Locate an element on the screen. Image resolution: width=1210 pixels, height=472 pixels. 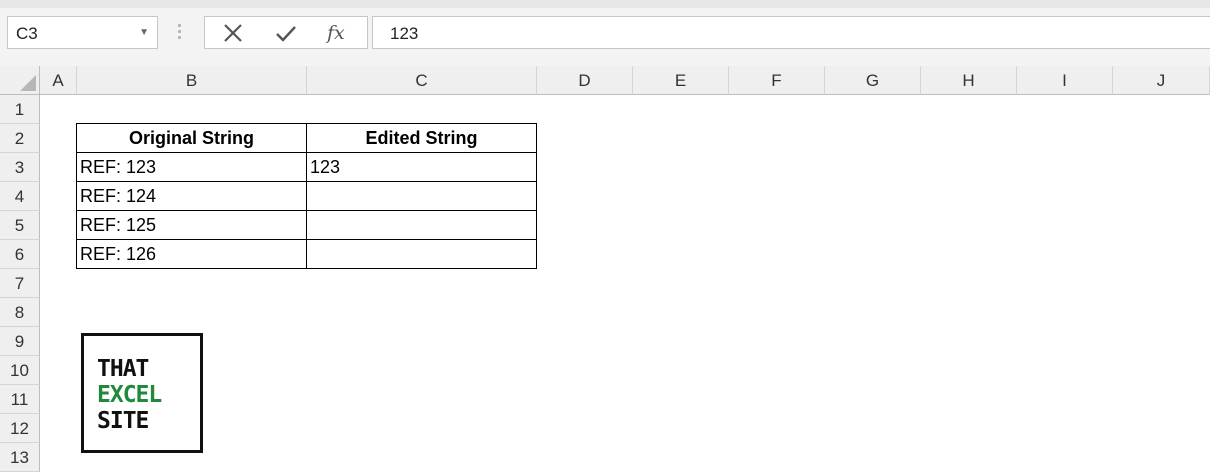
logo-line-3: SITE is located at coordinates (123, 421).